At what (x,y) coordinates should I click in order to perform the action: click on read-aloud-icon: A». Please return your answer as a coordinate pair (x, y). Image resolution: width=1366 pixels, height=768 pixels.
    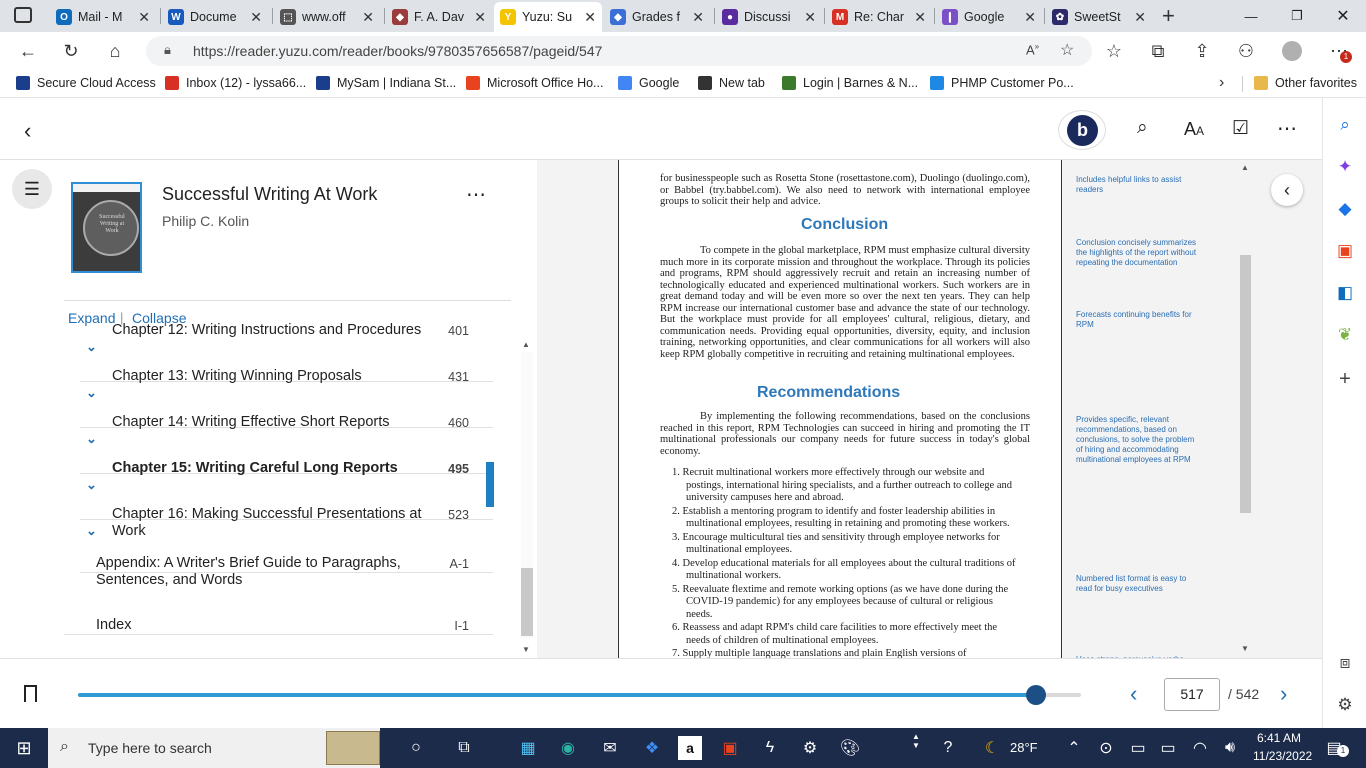
    Looking at the image, I should click on (1032, 49).